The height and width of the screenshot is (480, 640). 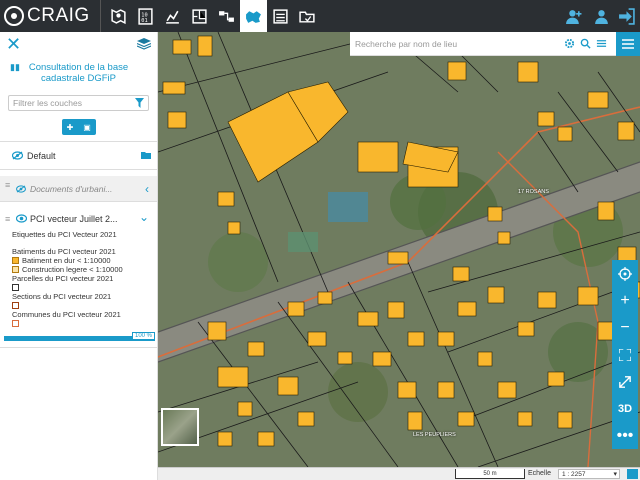 I want to click on info-icon: ▮▮, so click(x=15, y=67).